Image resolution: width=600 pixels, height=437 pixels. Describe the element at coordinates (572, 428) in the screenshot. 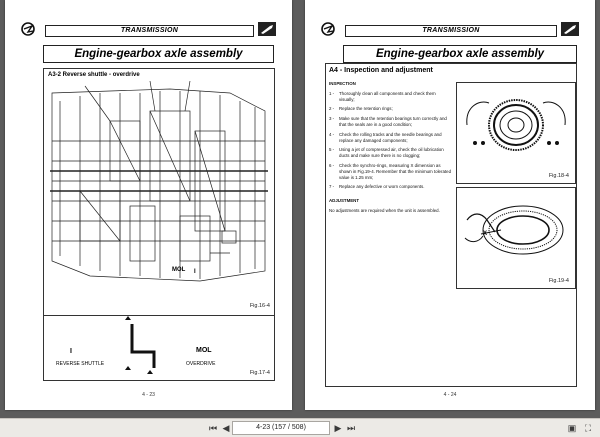

I see `fit-page-icon: ▣` at that location.